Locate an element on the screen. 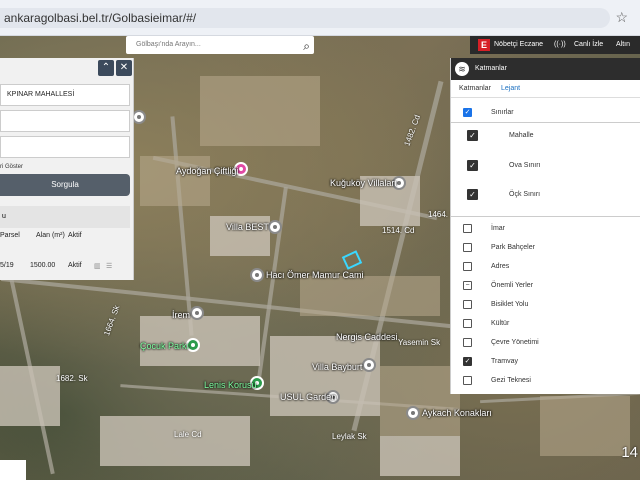 The width and height of the screenshot is (640, 480). layers-tabs: Katmanlar Lejant is located at coordinates (545, 89).